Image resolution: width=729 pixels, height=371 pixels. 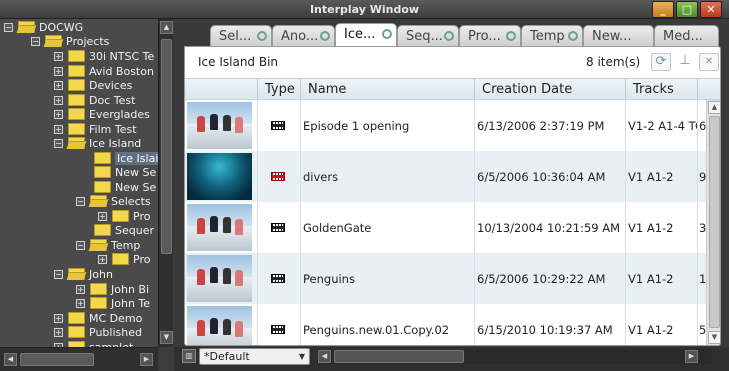 What do you see at coordinates (126, 158) in the screenshot?
I see `tree-item-ice-island-bin: Ice Islai` at bounding box center [126, 158].